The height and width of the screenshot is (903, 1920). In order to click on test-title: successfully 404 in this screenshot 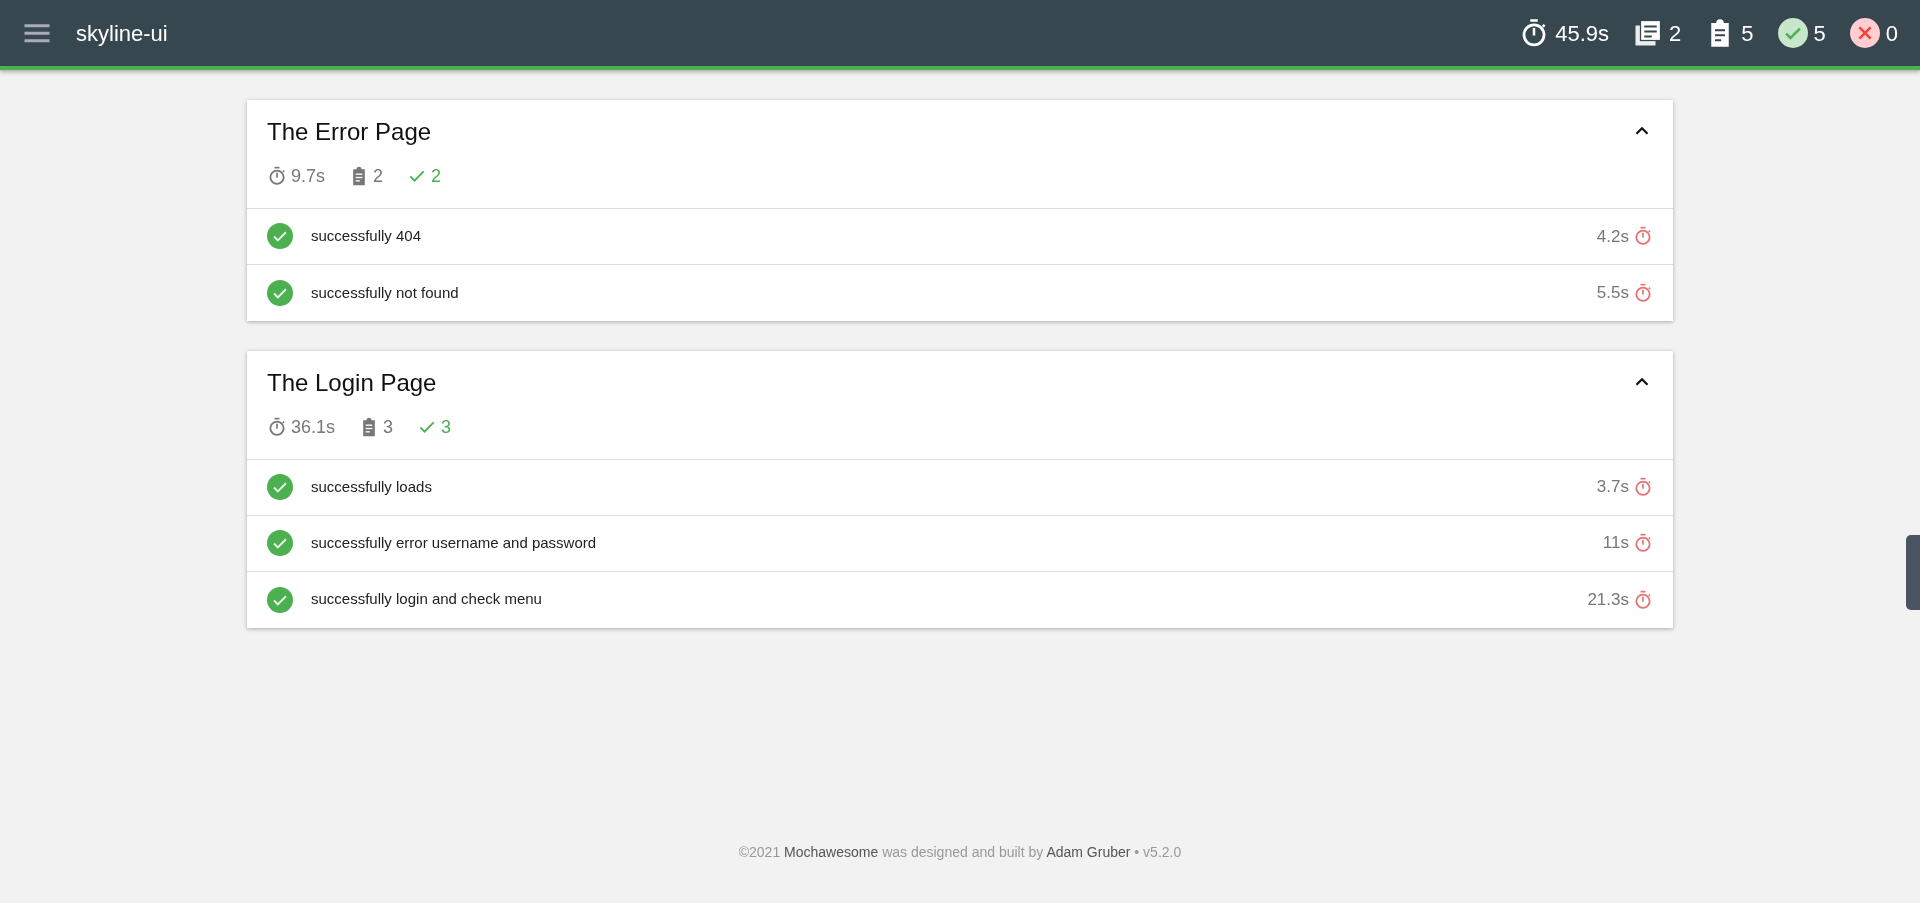, I will do `click(366, 236)`.